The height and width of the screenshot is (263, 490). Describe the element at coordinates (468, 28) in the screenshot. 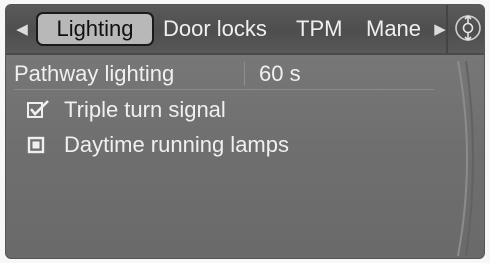

I see `scroll-controller-icon` at that location.